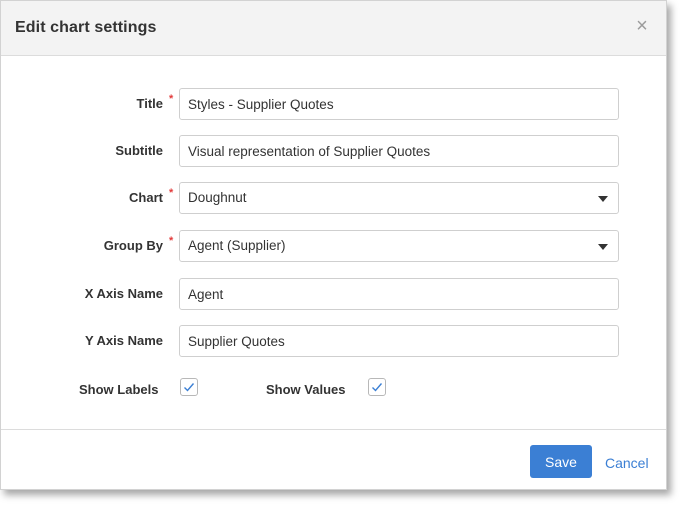  What do you see at coordinates (133, 245) in the screenshot?
I see `group-by-label: Group By` at bounding box center [133, 245].